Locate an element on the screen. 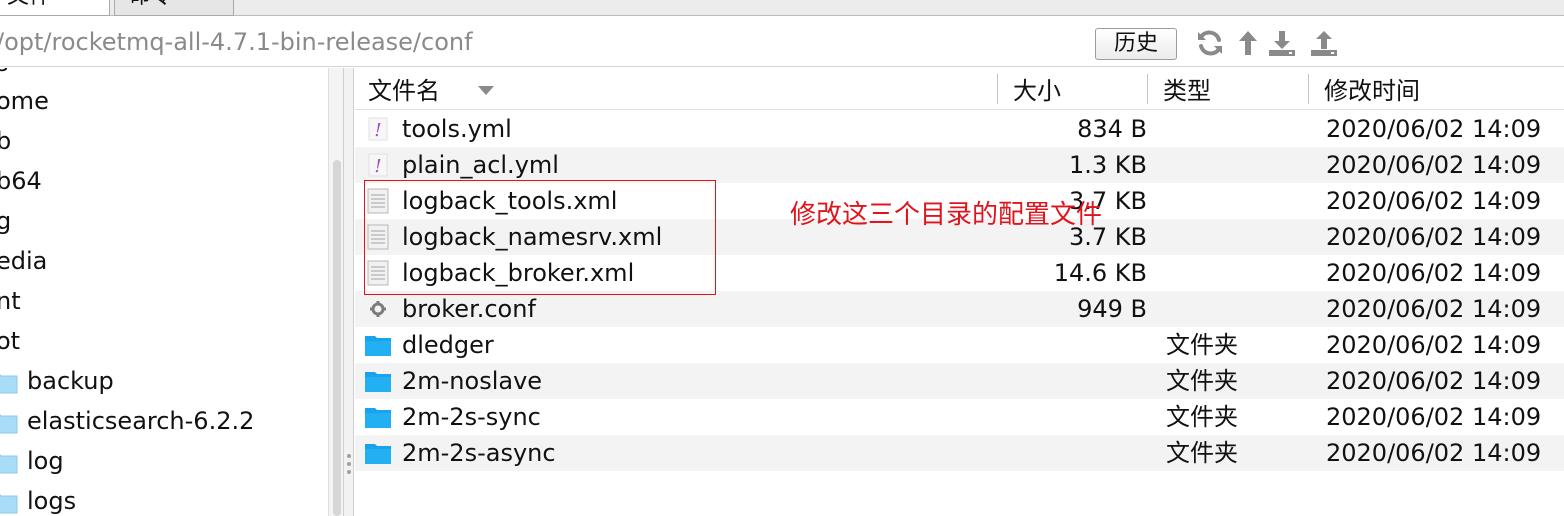  panel-splitter is located at coordinates (349, 292).